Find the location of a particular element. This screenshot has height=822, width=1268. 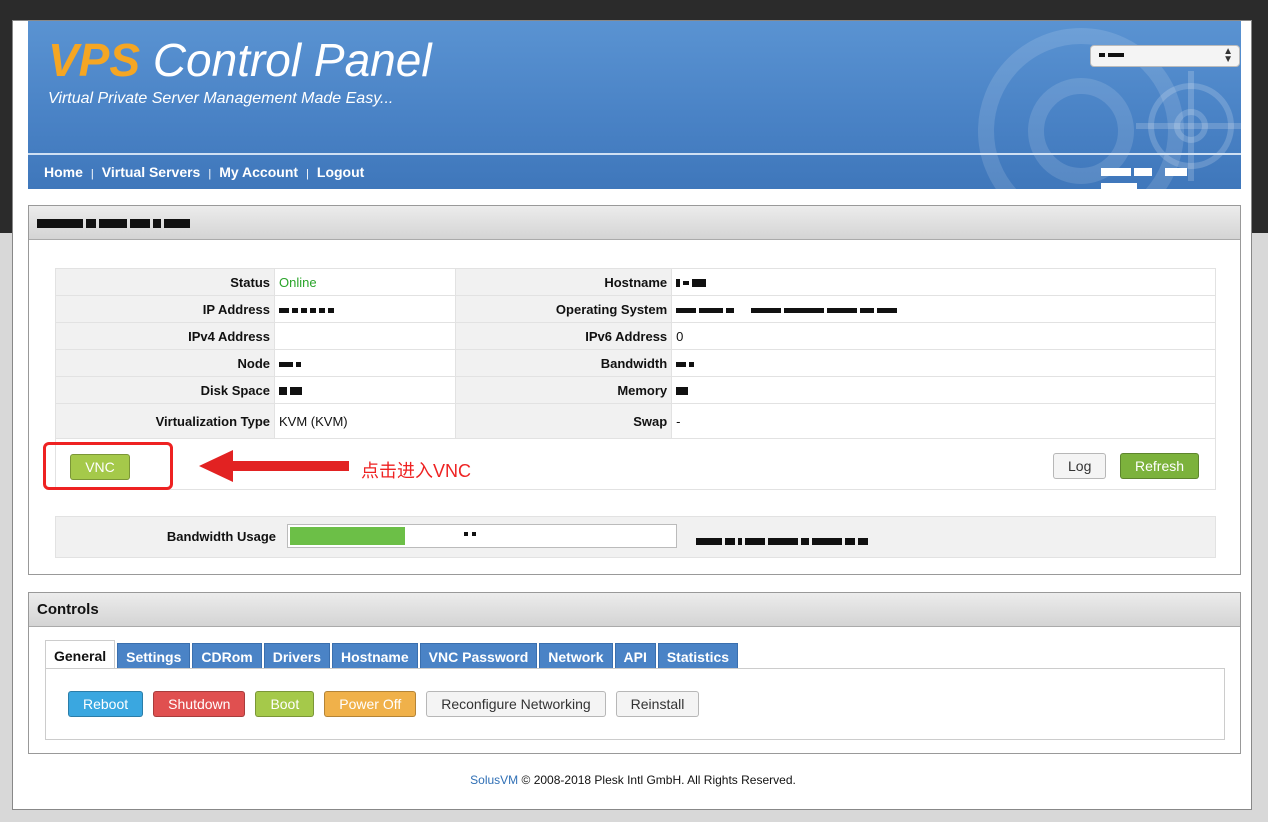

value-disk-space is located at coordinates (365, 390).